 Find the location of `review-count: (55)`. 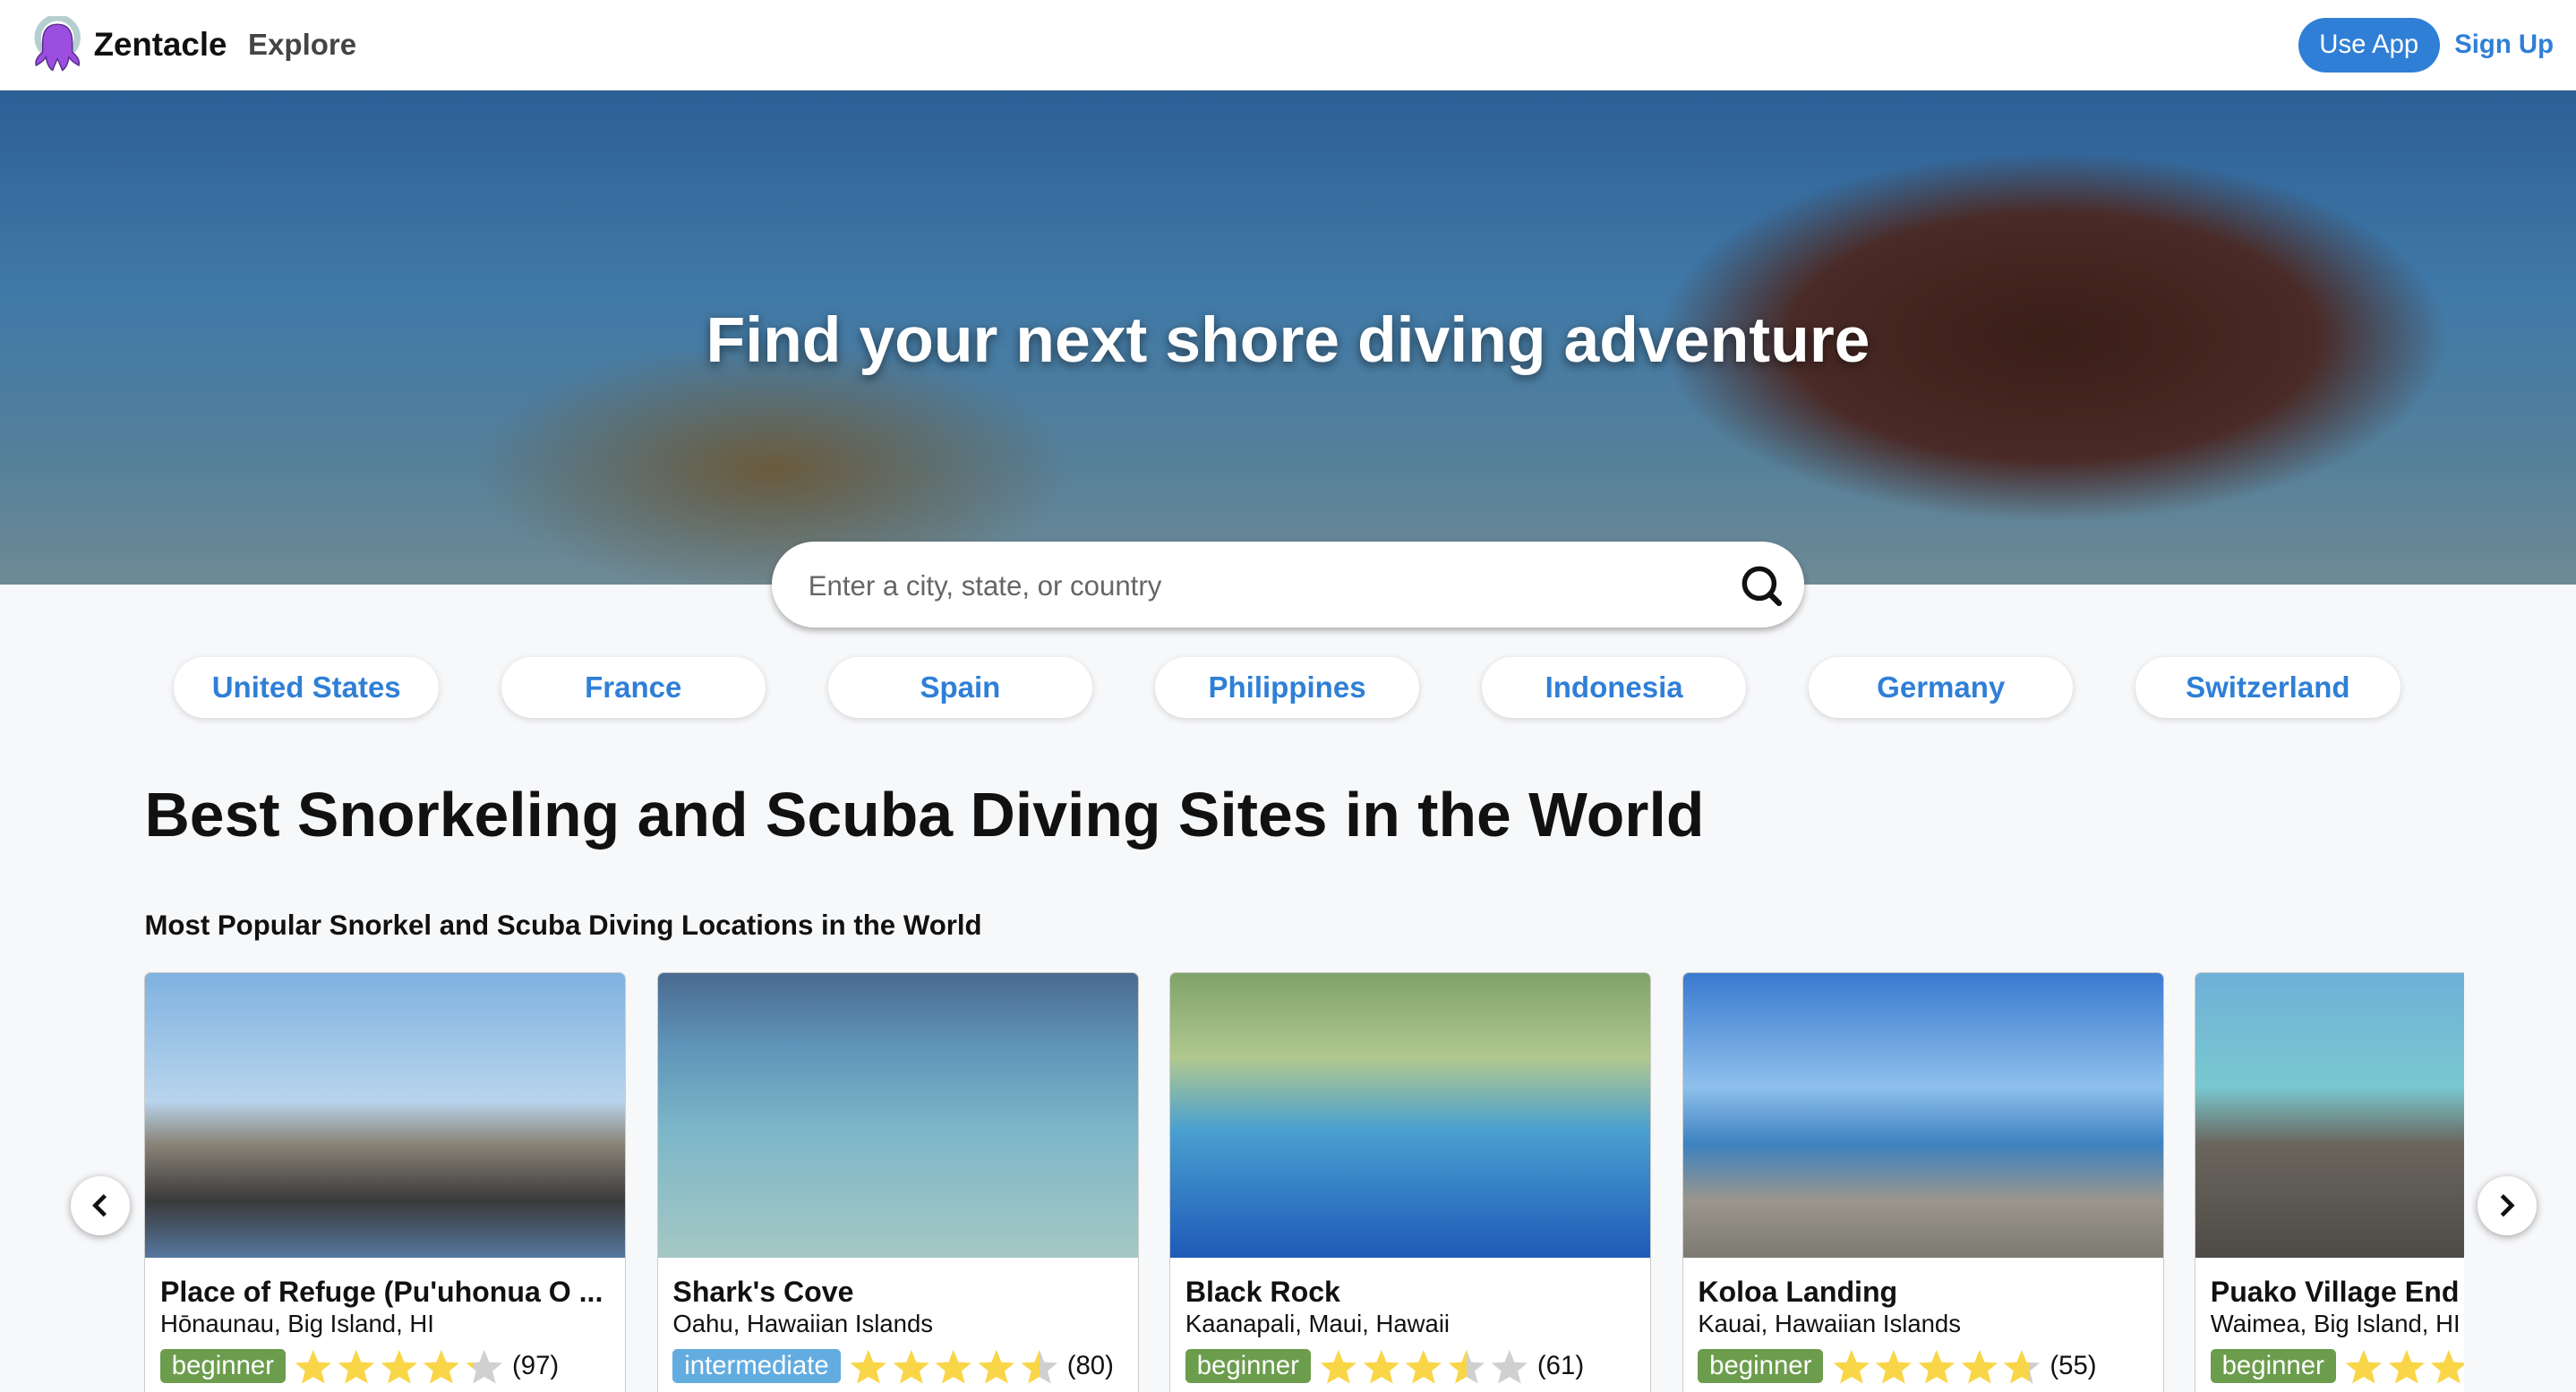

review-count: (55) is located at coordinates (2073, 1365).